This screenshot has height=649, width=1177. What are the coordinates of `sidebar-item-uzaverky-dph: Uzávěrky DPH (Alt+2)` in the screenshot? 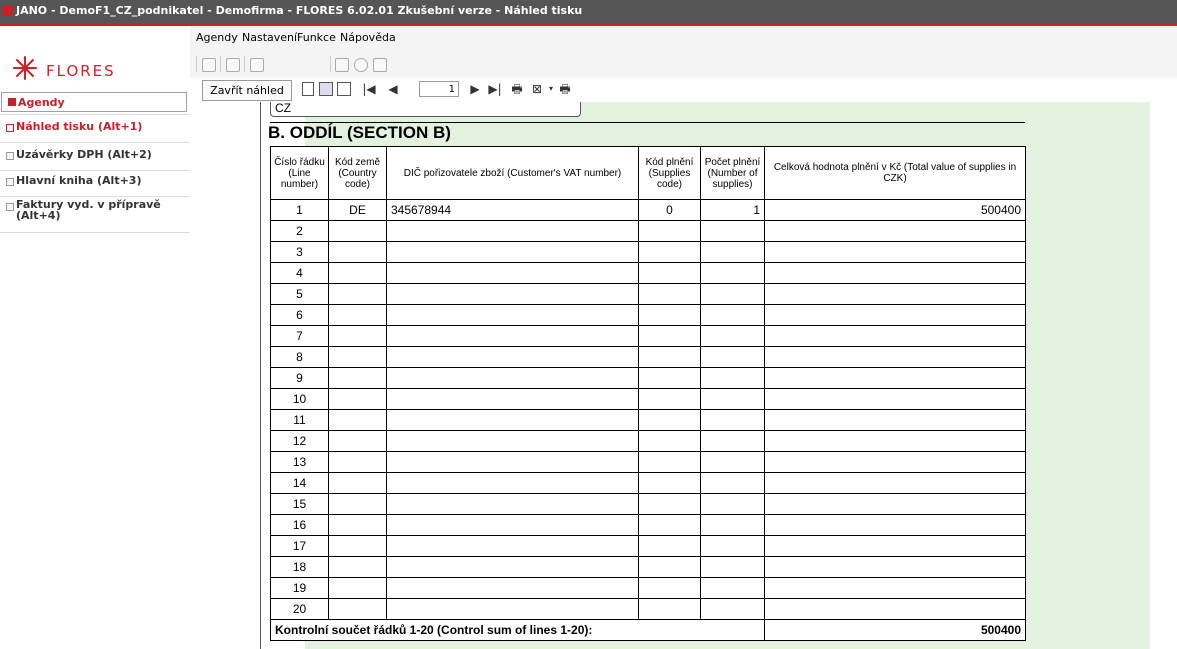 It's located at (95, 159).